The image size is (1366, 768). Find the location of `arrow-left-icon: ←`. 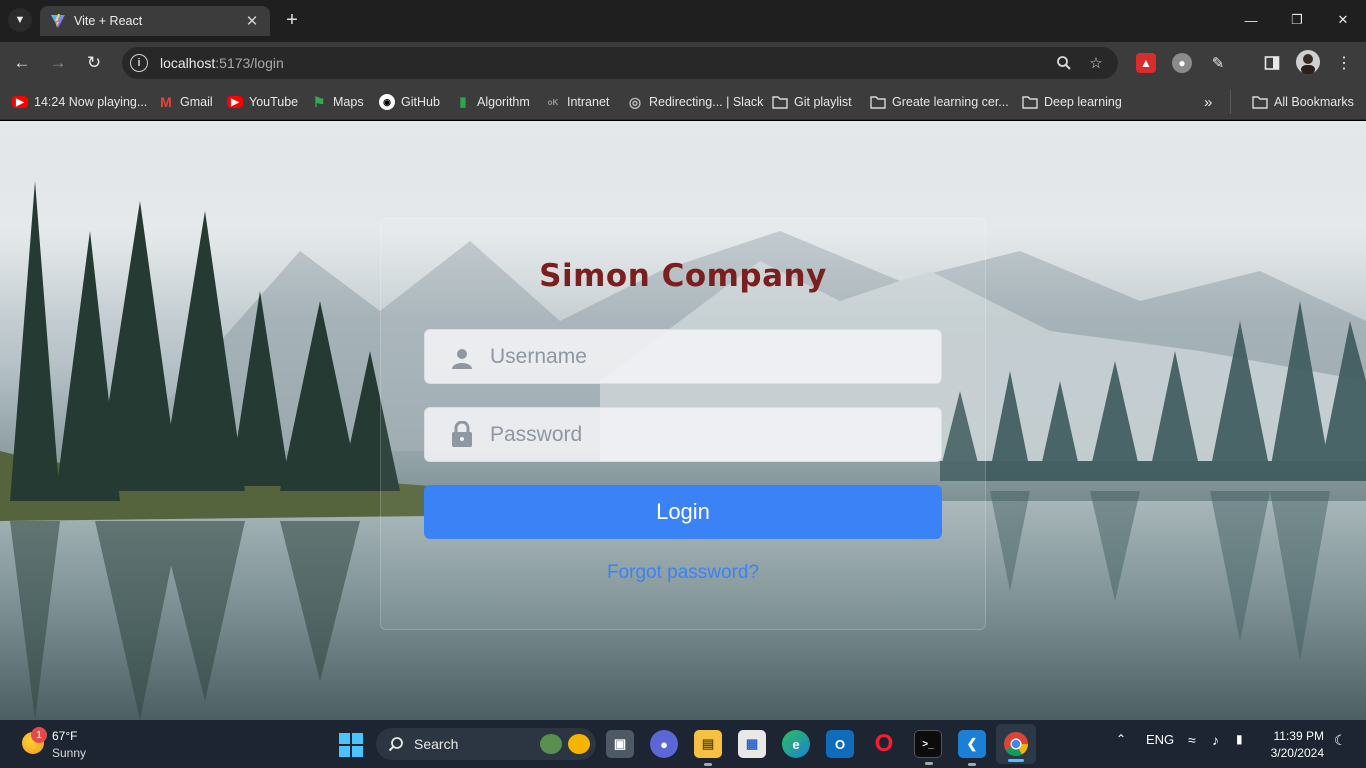

arrow-left-icon: ← is located at coordinates (22, 62).